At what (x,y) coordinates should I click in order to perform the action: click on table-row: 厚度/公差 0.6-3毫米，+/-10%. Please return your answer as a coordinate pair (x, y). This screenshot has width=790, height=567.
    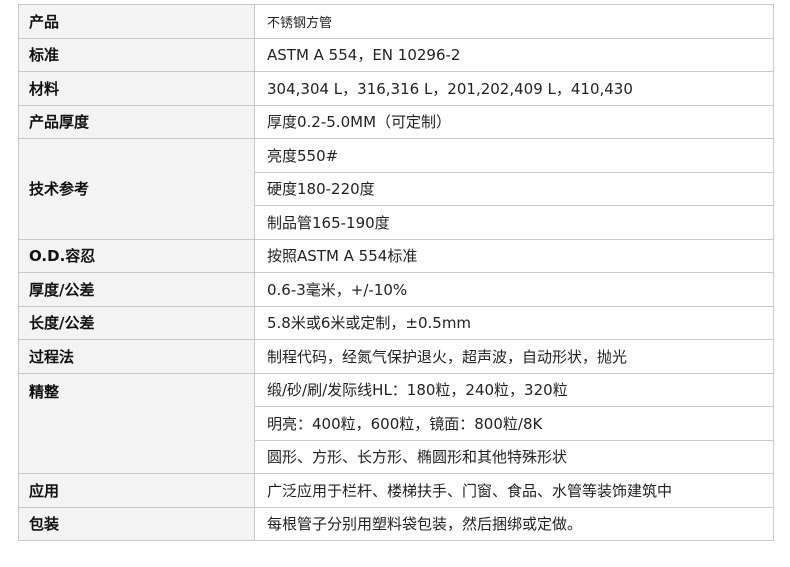
    Looking at the image, I should click on (396, 289).